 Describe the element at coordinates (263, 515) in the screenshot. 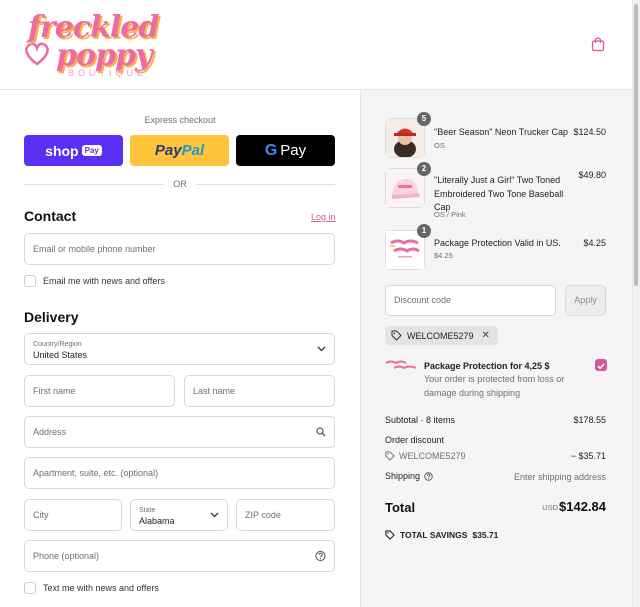

I see `zip-placeholder: ZIP code` at that location.